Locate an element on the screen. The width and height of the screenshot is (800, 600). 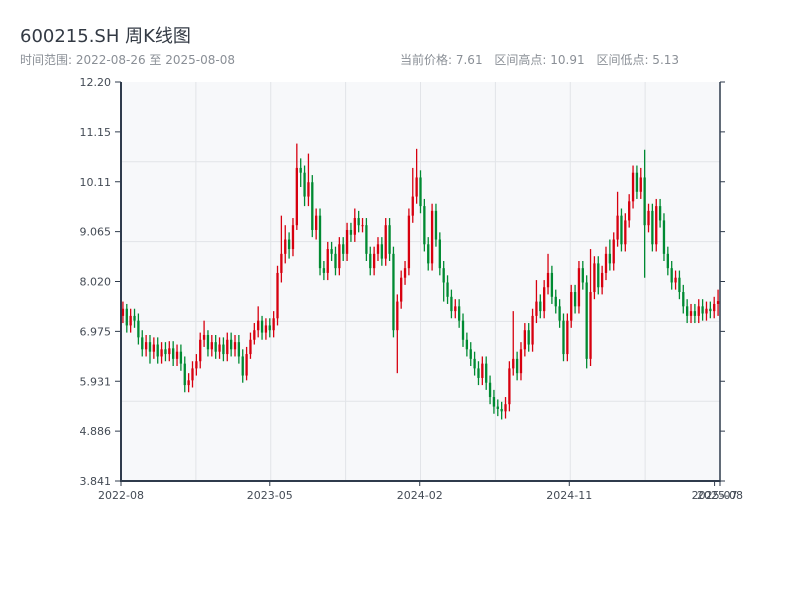
x-tick-label: 2024-02 is located at coordinates (420, 495).